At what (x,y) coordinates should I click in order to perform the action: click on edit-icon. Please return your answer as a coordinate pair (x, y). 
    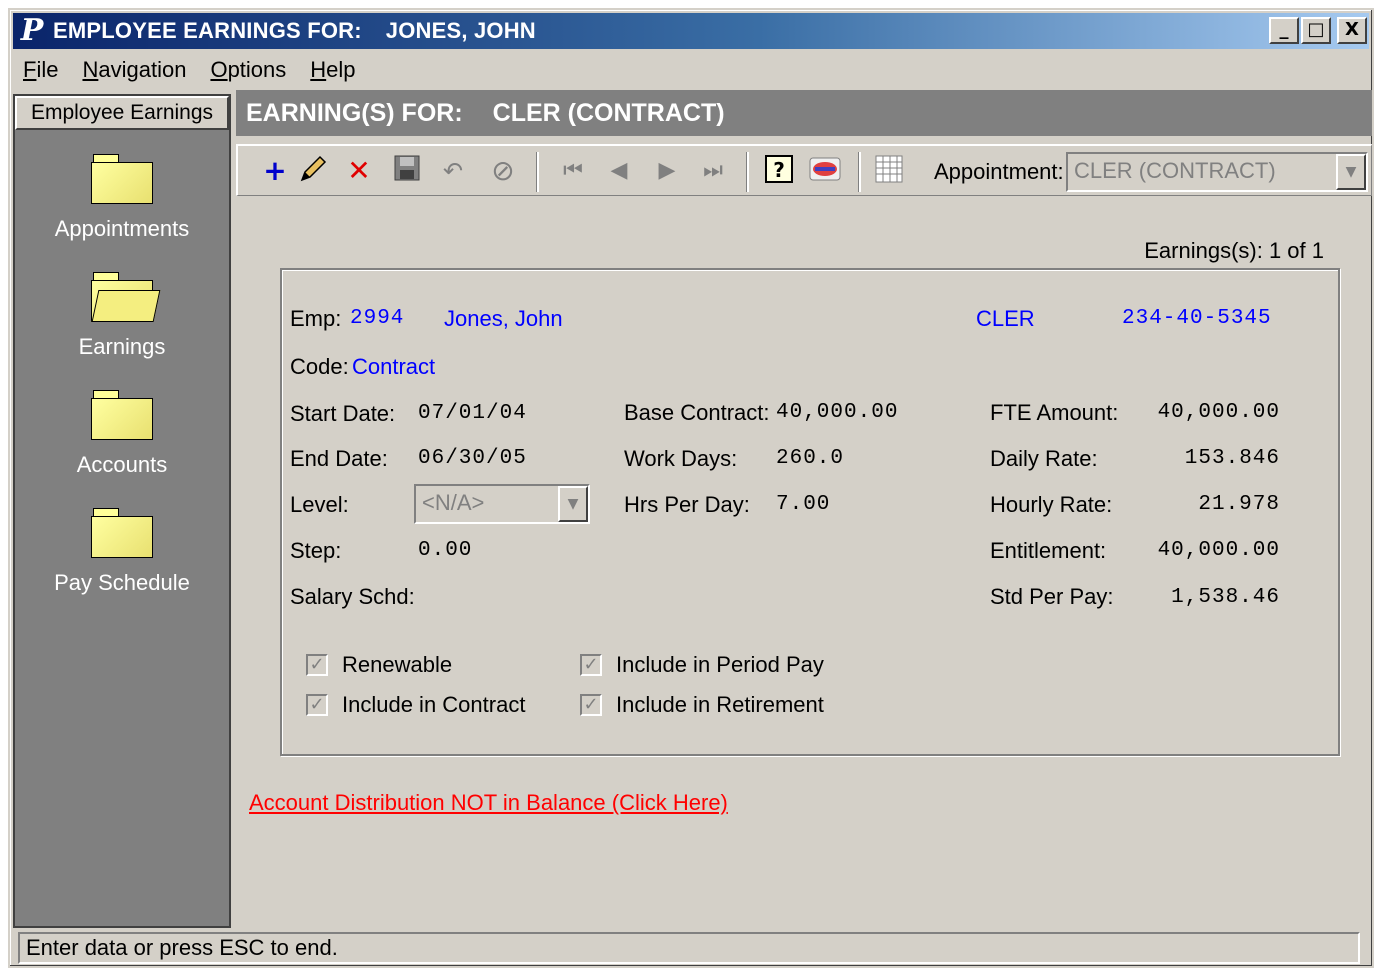
    Looking at the image, I should click on (313, 171).